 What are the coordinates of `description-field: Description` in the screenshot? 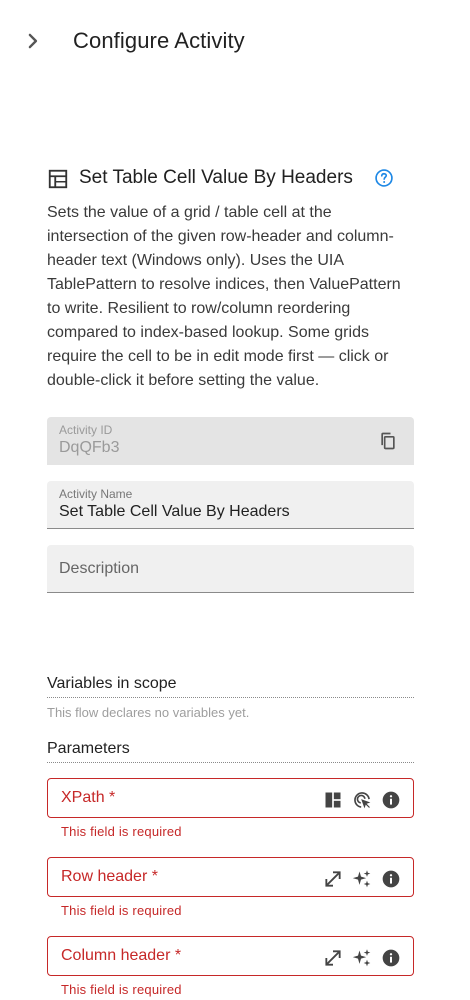 It's located at (230, 569).